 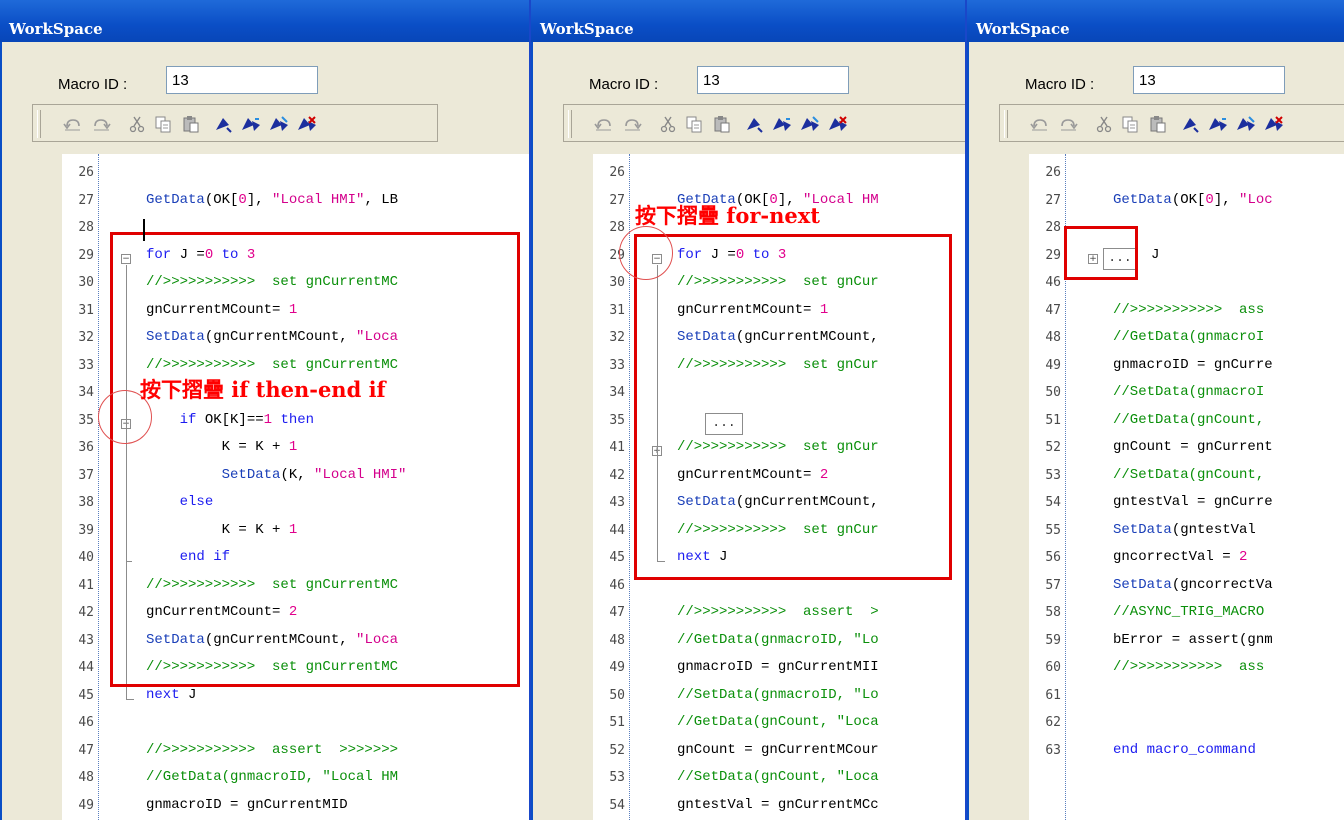 What do you see at coordinates (778, 640) in the screenshot?
I see `code-line: //GetData(gnmacroID, "Lo` at bounding box center [778, 640].